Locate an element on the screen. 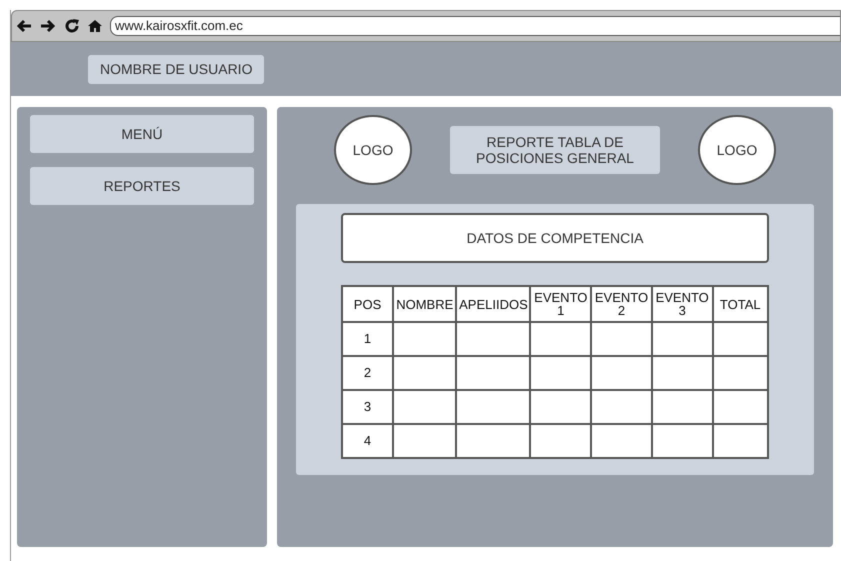 The width and height of the screenshot is (841, 561). table-cell: 3 is located at coordinates (368, 407).